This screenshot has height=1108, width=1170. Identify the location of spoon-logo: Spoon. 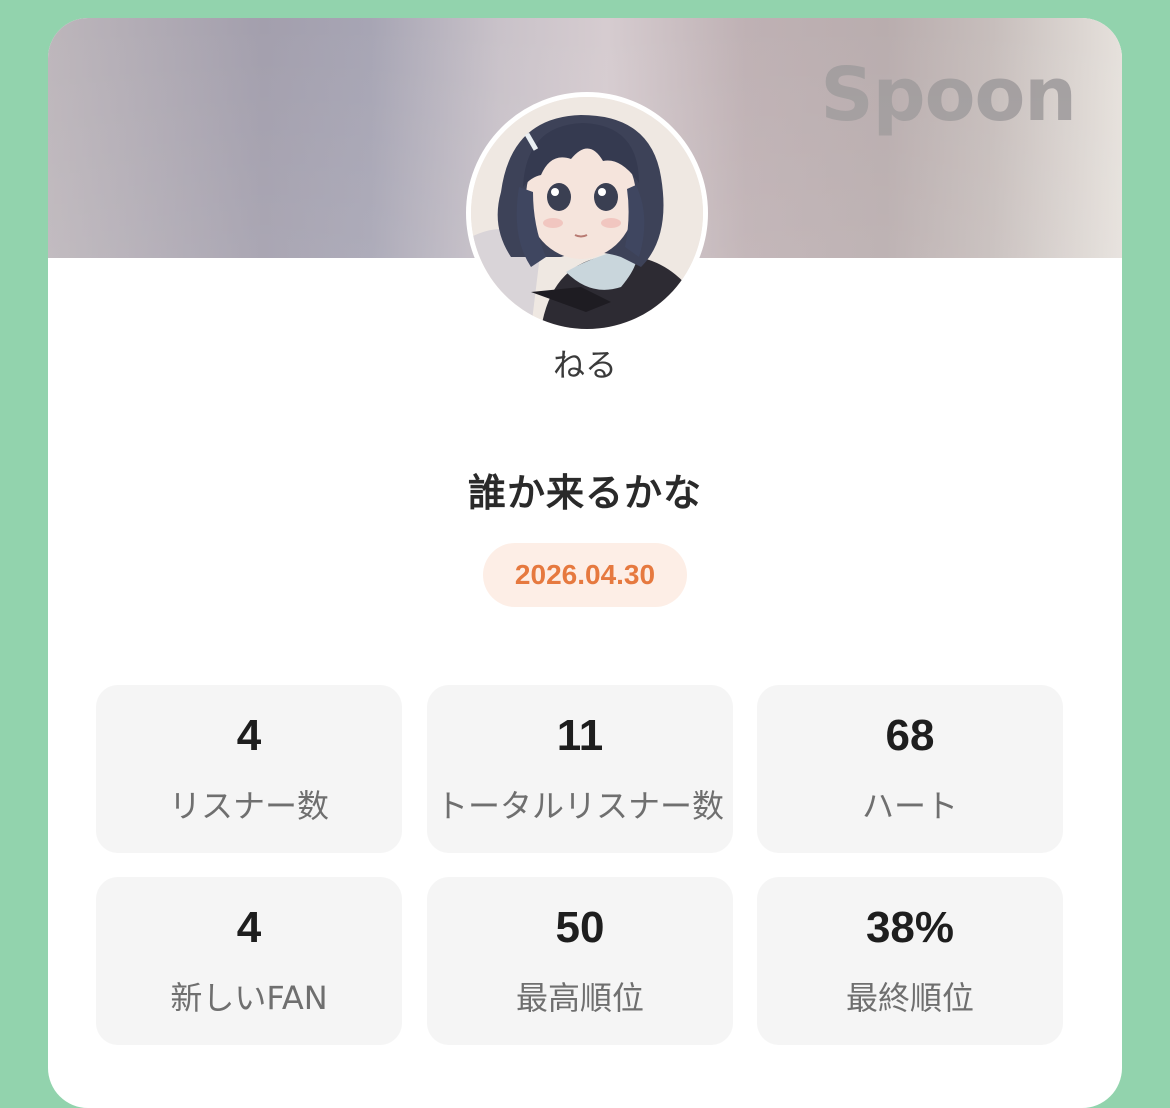
(948, 95).